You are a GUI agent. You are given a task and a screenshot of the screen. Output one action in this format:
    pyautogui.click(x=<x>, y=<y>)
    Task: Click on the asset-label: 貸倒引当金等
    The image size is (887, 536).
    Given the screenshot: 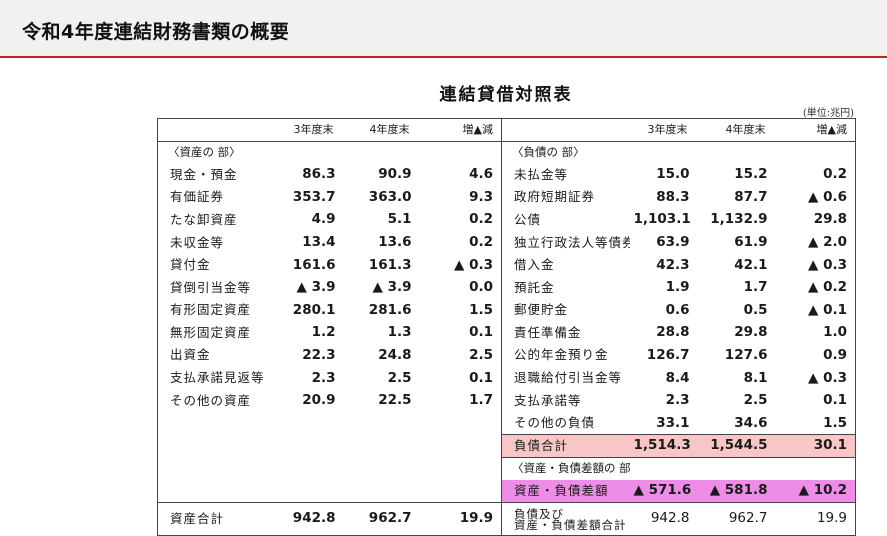 What is the action you would take?
    pyautogui.click(x=211, y=287)
    